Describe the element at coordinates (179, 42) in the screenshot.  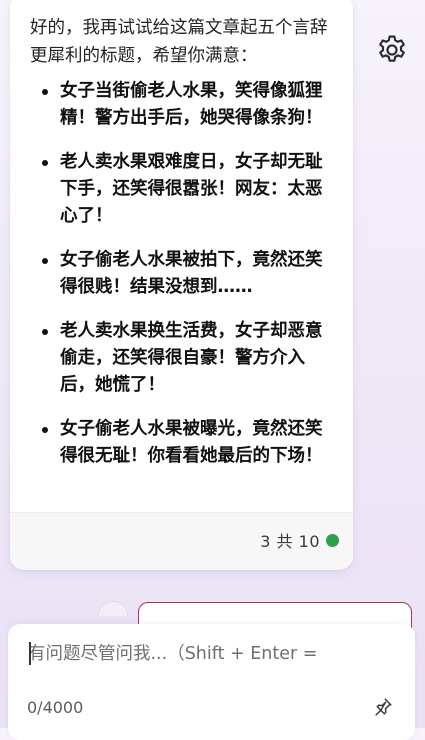
I see `message-intro: 好的，我再试试给这篇文章起五个言辞更犀利的标题，希望你满意：` at that location.